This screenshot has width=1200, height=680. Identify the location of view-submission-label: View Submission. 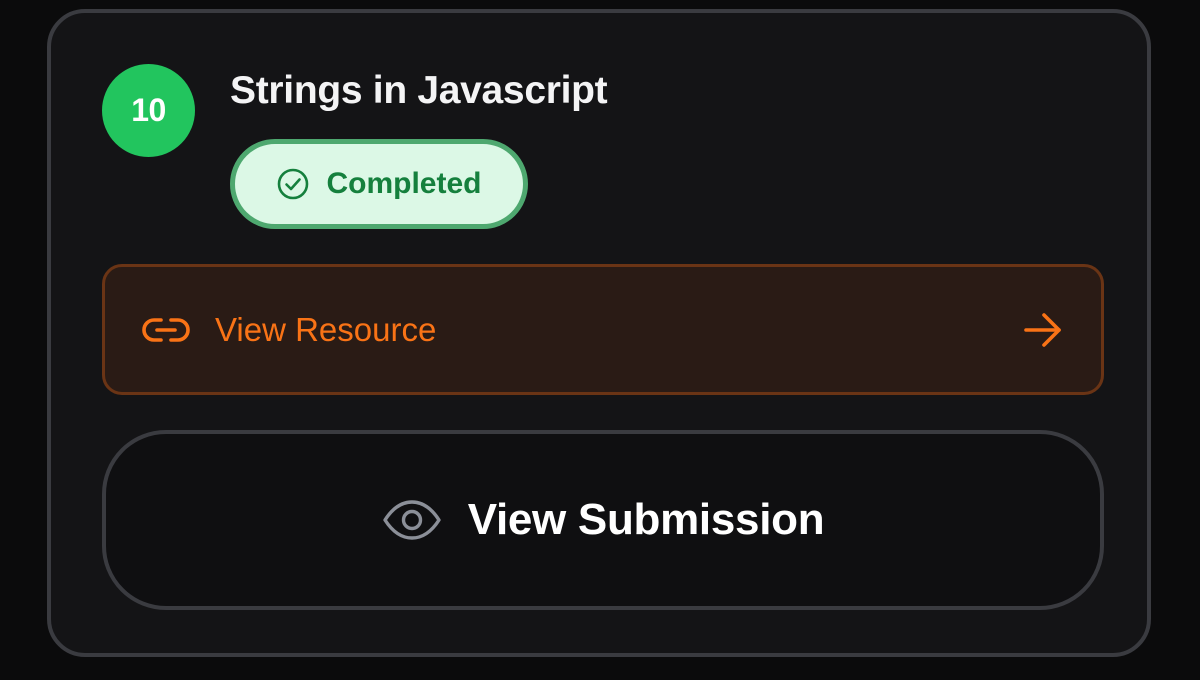
(646, 519).